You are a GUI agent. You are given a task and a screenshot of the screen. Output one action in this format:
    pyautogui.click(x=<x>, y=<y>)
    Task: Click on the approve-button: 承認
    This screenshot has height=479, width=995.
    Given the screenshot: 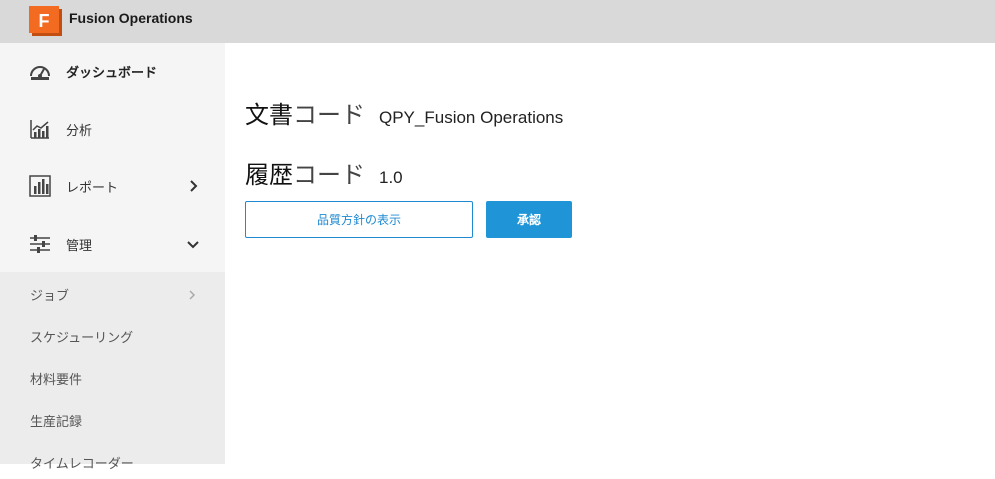 What is the action you would take?
    pyautogui.click(x=529, y=219)
    